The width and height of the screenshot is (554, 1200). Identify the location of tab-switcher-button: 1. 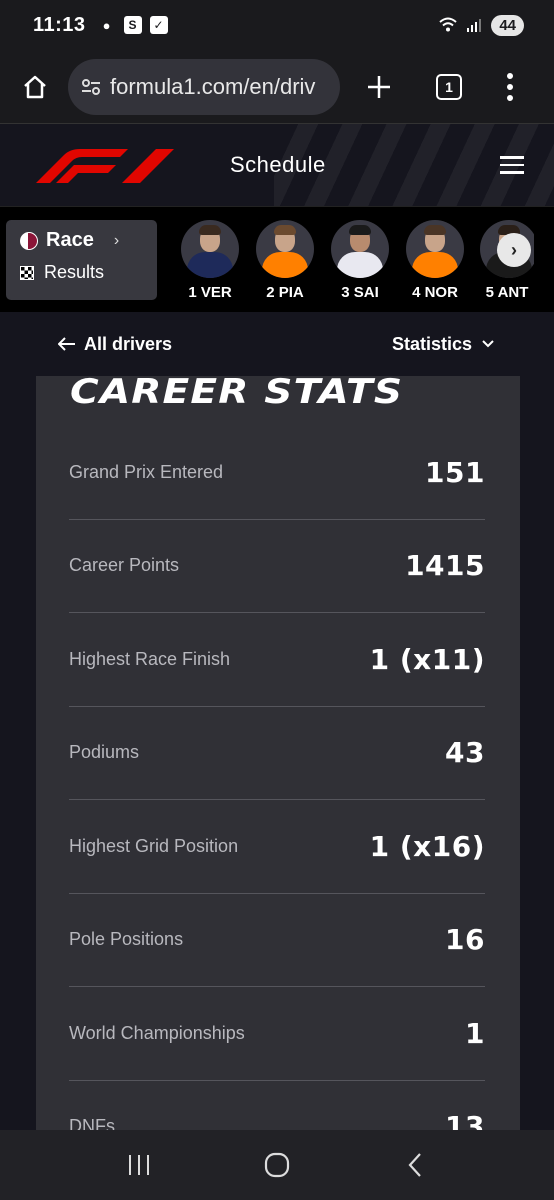
(449, 86).